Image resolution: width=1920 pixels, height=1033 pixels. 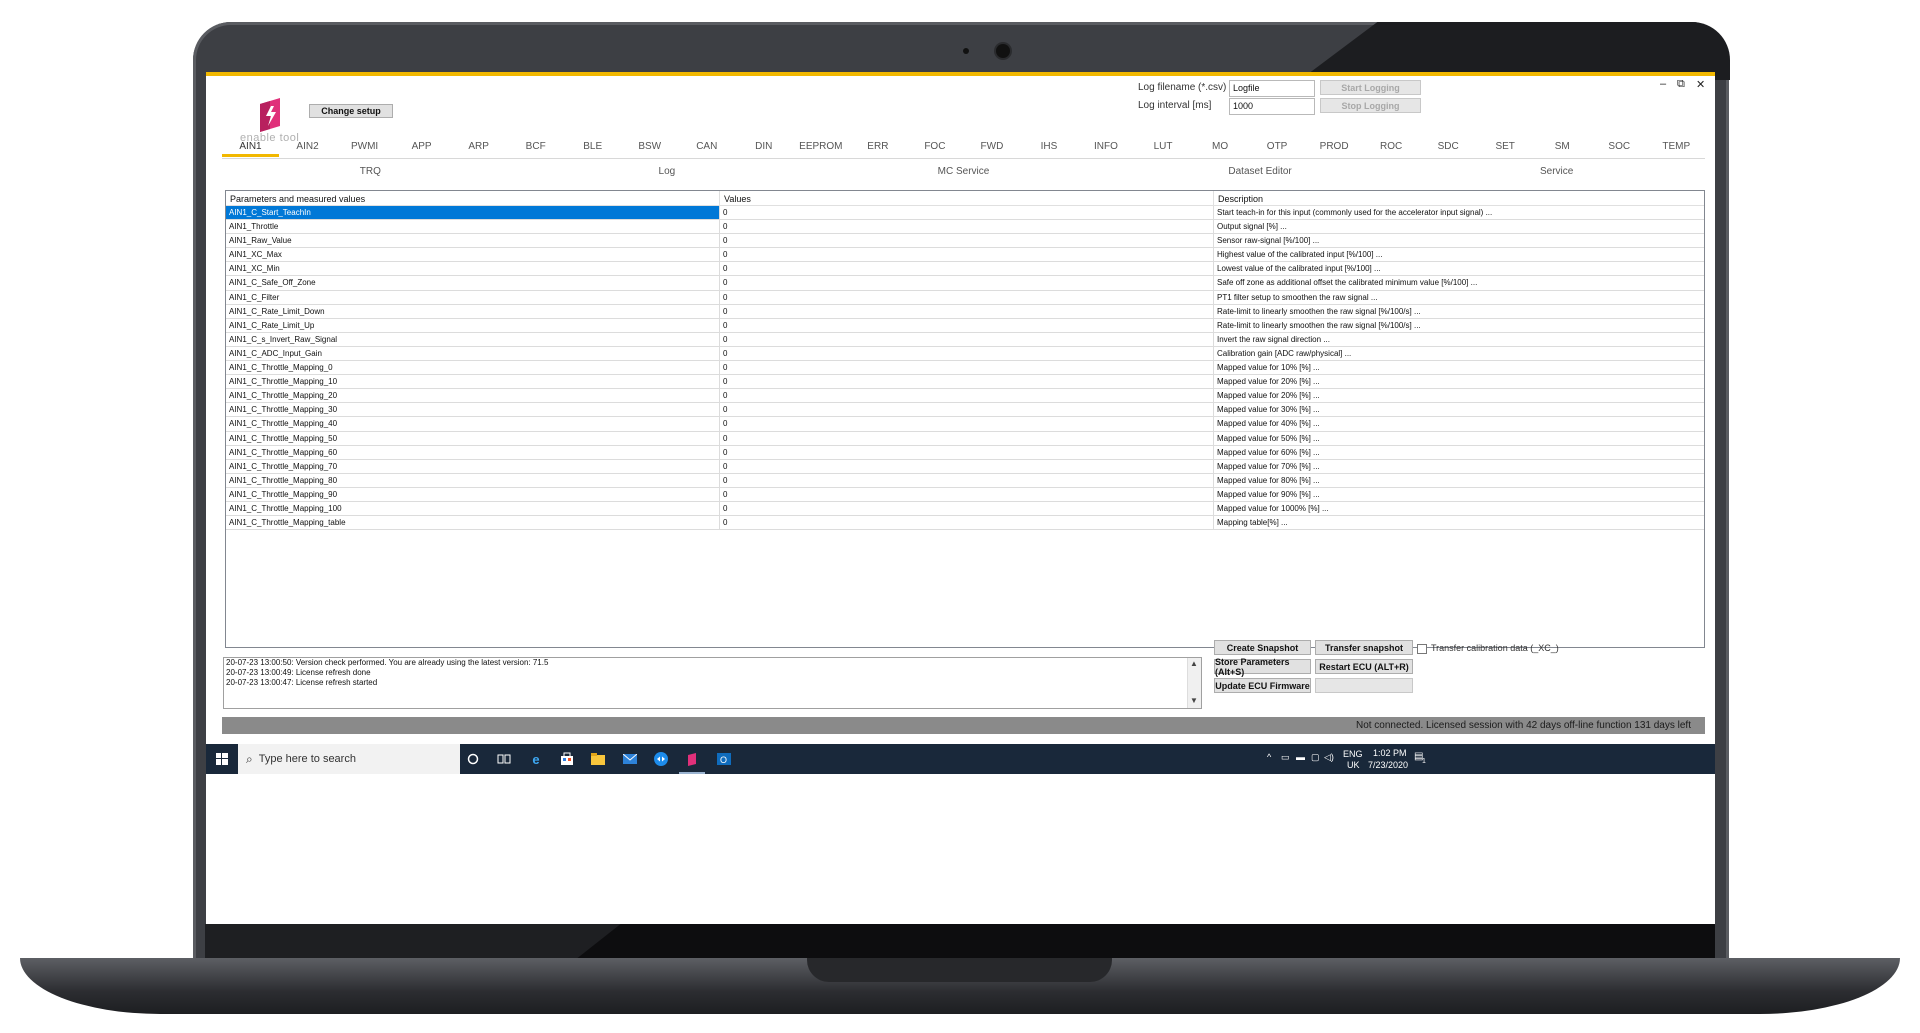 What do you see at coordinates (1422, 649) in the screenshot?
I see `transfer-calibration-checkbox` at bounding box center [1422, 649].